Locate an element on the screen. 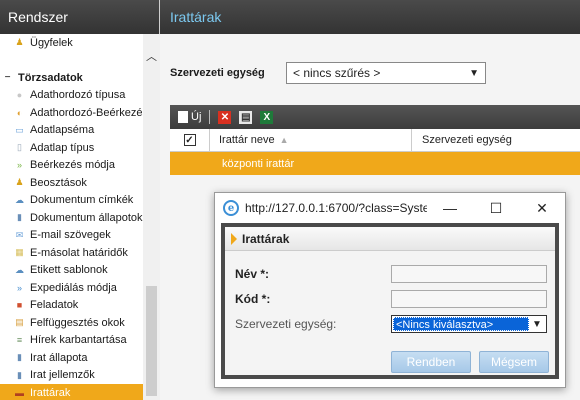  list-icon: ≡ is located at coordinates (19, 340).